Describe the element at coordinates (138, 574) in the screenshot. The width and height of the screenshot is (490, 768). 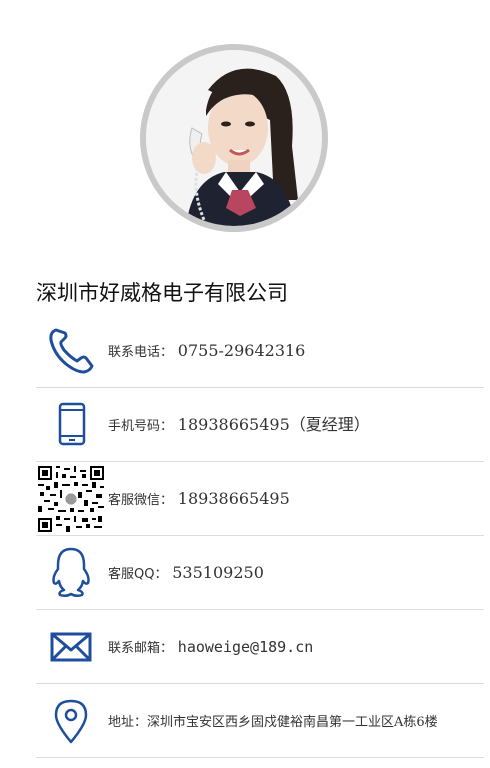
I see `contact-label: 客服QQ：` at that location.